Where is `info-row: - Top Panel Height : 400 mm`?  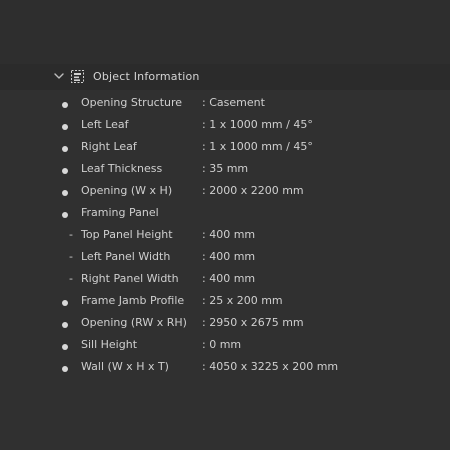 info-row: - Top Panel Height : 400 mm is located at coordinates (225, 238).